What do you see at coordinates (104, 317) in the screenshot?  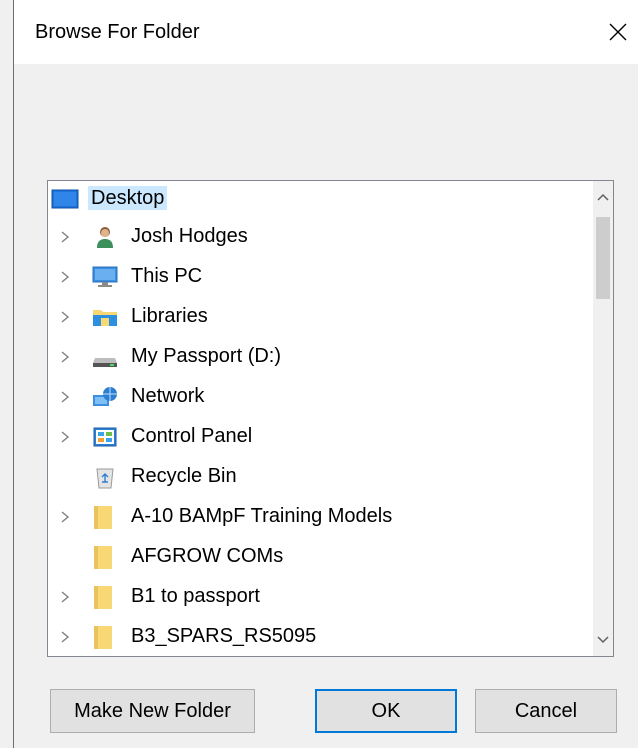 I see `libraries-icon` at bounding box center [104, 317].